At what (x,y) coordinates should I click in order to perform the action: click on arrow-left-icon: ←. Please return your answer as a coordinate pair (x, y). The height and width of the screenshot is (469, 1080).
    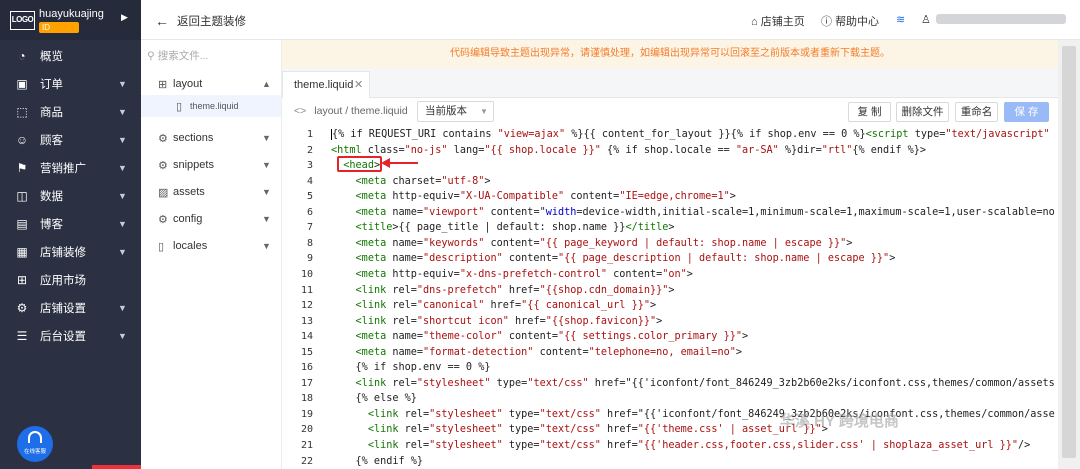
    Looking at the image, I should click on (162, 21).